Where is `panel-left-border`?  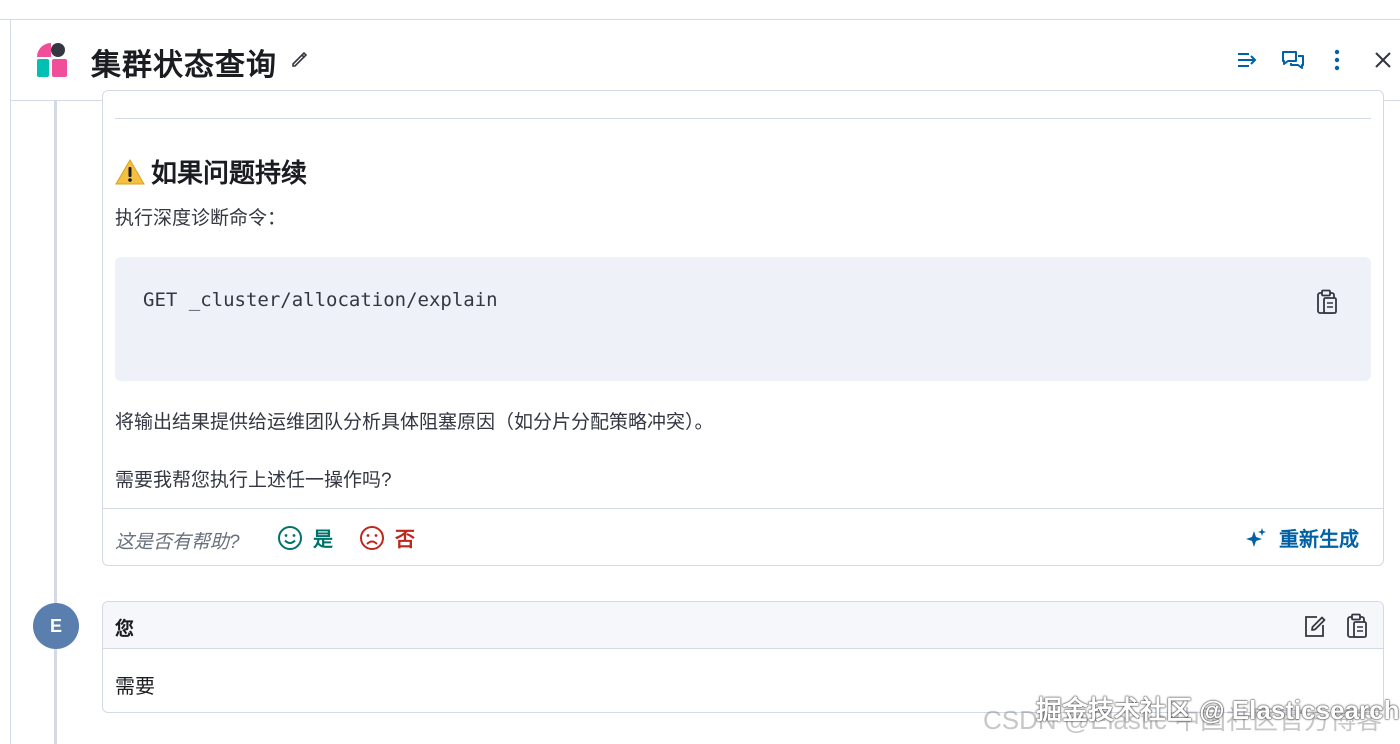 panel-left-border is located at coordinates (10, 422).